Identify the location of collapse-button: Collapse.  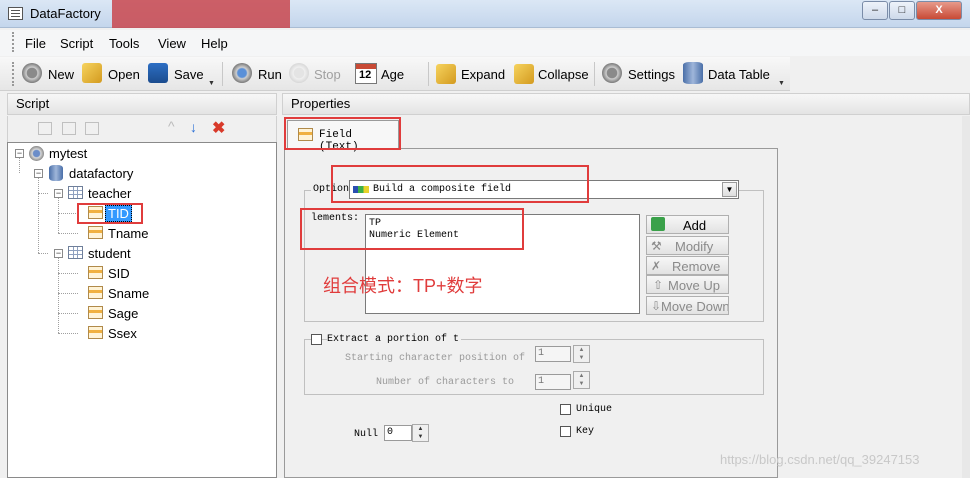
(563, 74).